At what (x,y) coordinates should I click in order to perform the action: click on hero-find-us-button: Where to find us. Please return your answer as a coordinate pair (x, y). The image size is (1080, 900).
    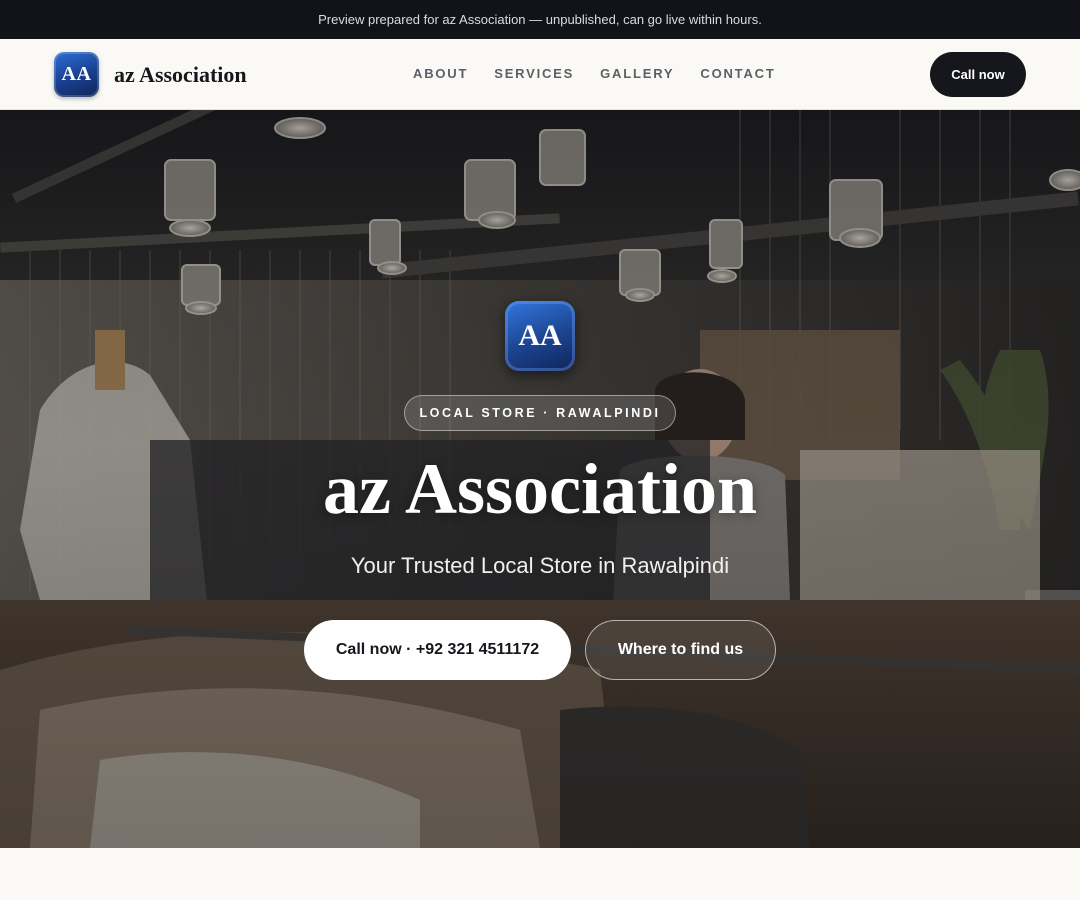
    Looking at the image, I should click on (680, 650).